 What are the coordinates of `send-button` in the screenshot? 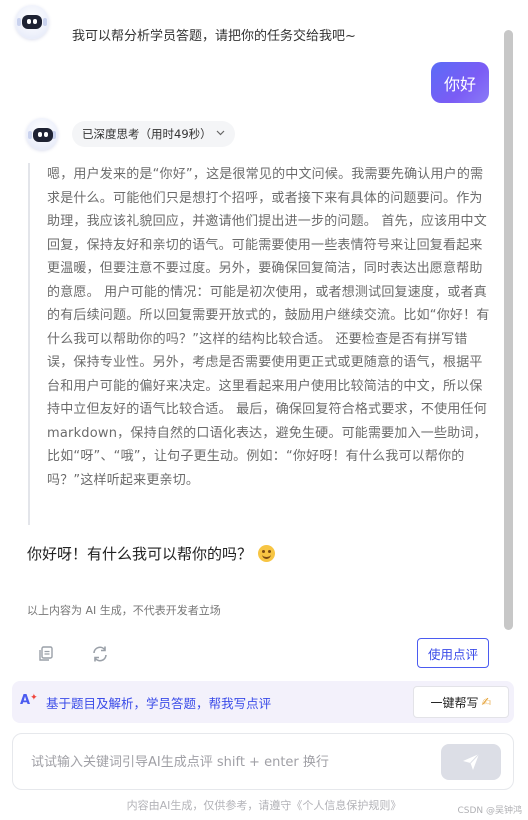 It's located at (471, 762).